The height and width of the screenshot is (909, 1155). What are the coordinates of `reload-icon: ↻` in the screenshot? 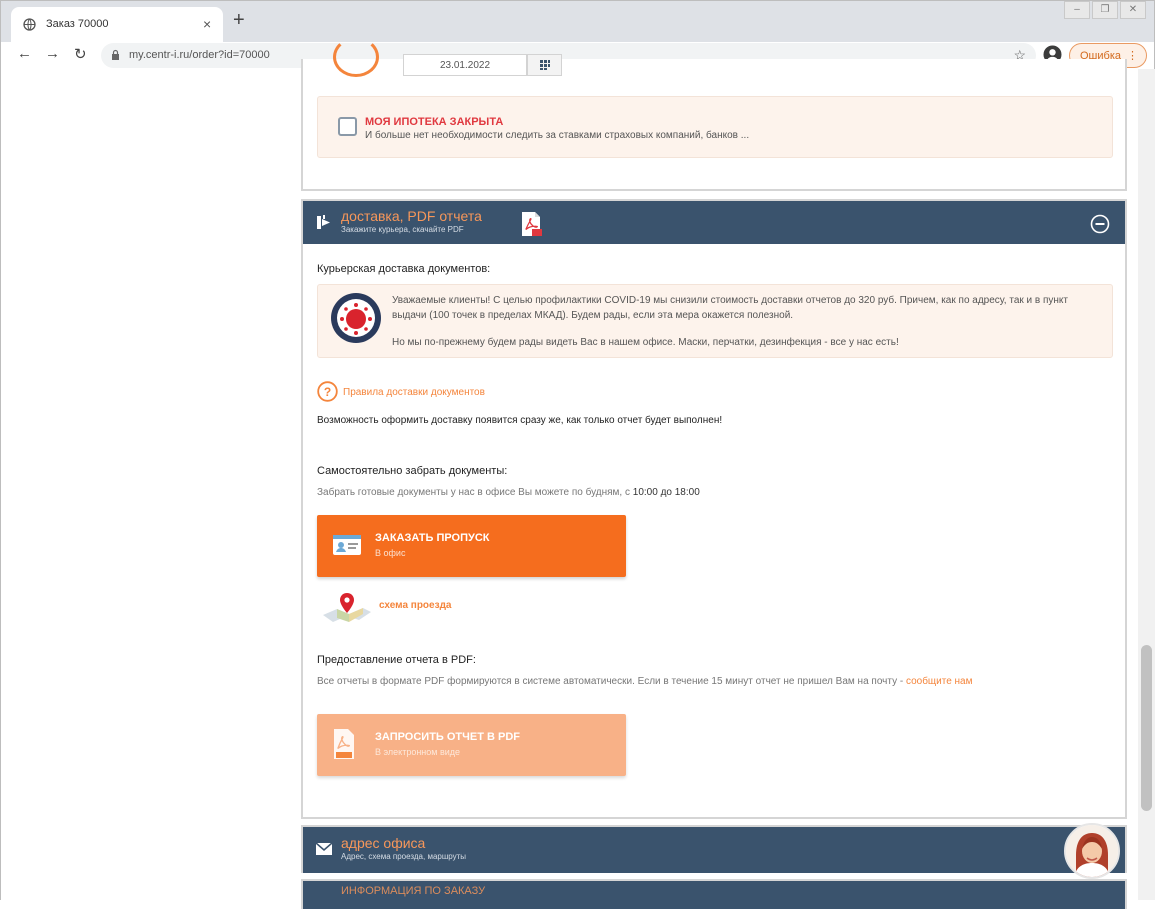 It's located at (80, 54).